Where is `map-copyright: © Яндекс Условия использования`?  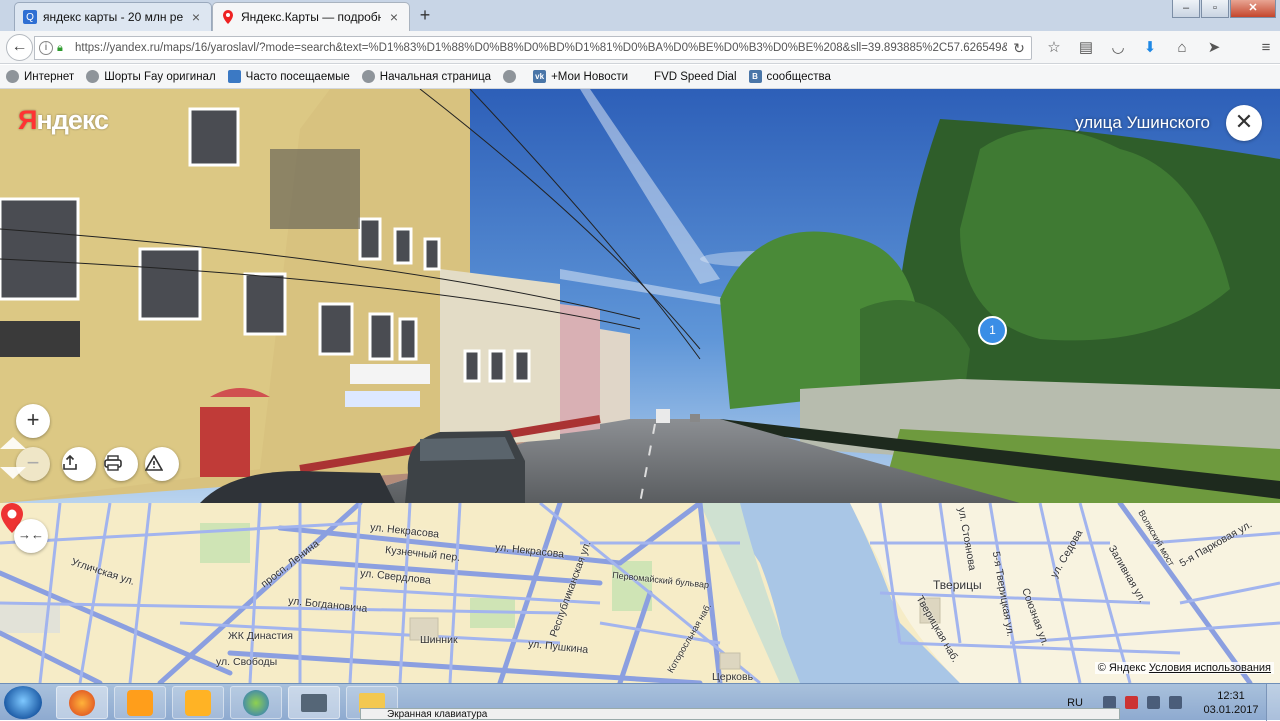 map-copyright: © Яндекс Условия использования is located at coordinates (1184, 668).